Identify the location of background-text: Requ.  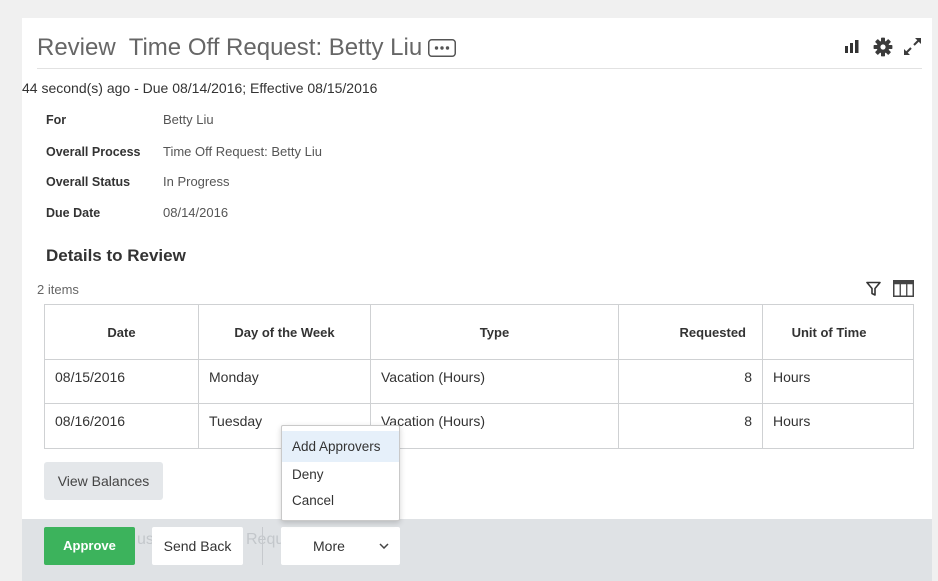
(265, 539).